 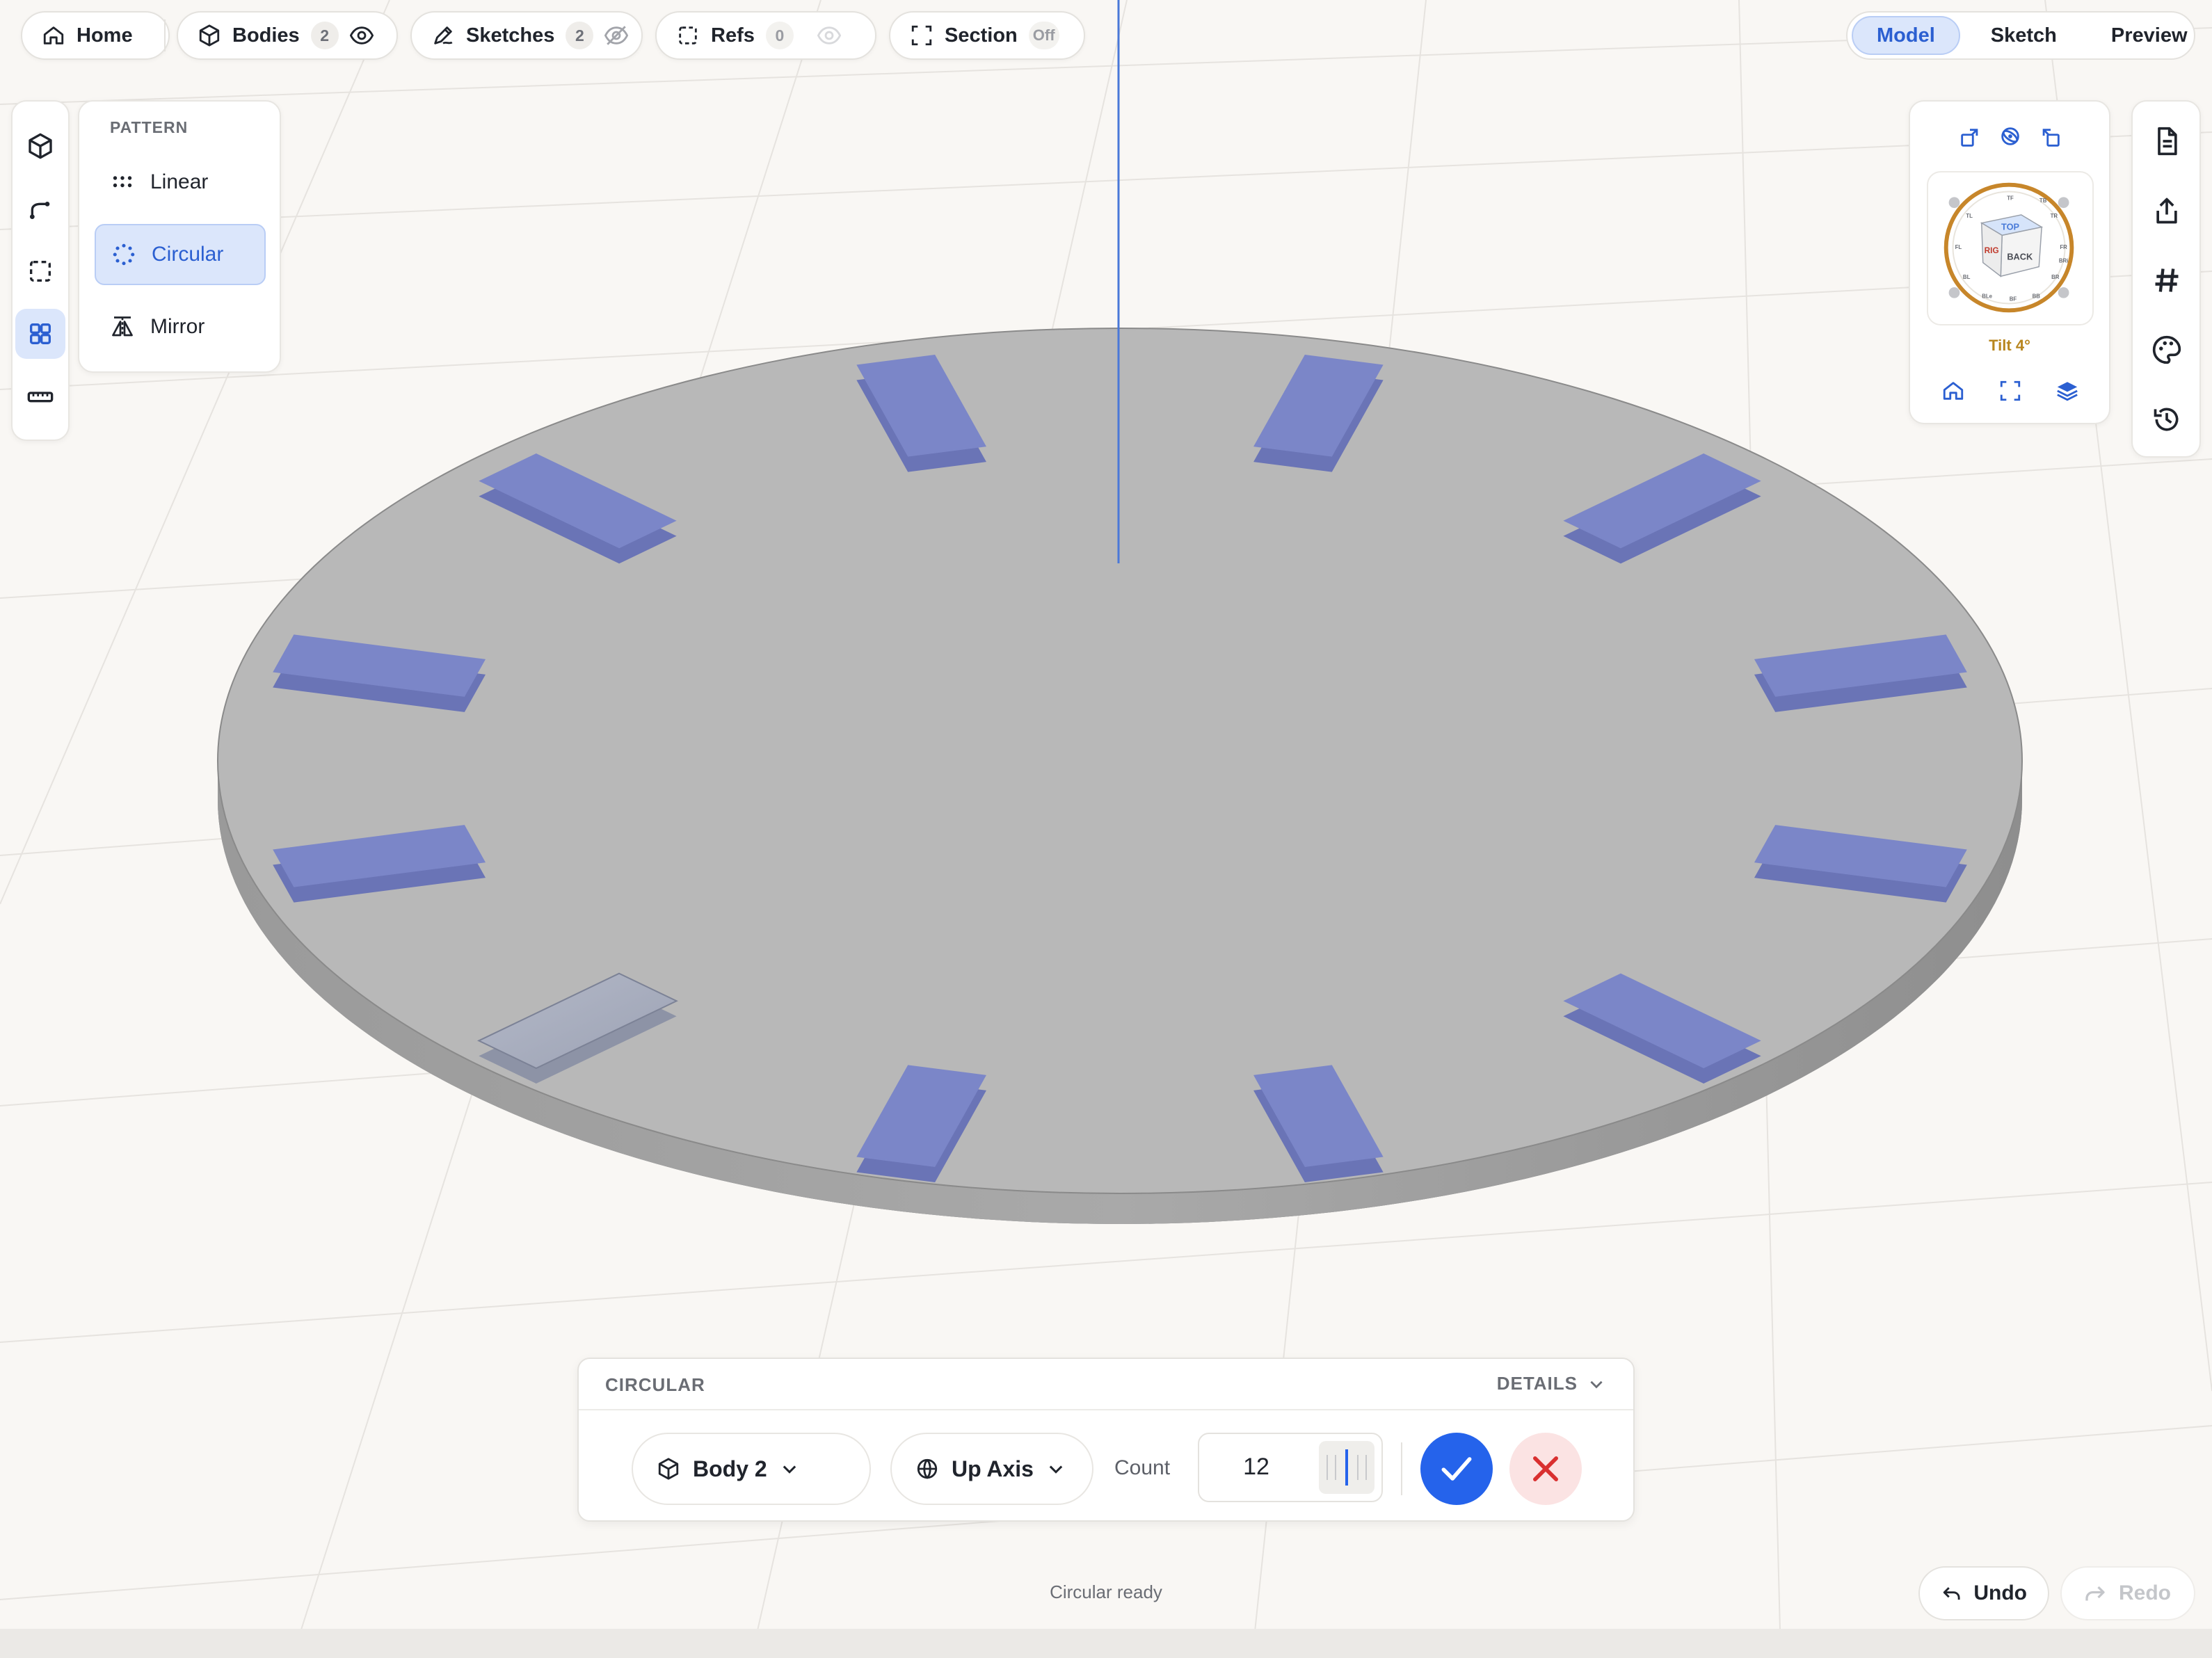 I want to click on circular-pattern-panel: CIRCULAR DETAILS Body 2 Up Axis Count 12, so click(x=1106, y=1440).